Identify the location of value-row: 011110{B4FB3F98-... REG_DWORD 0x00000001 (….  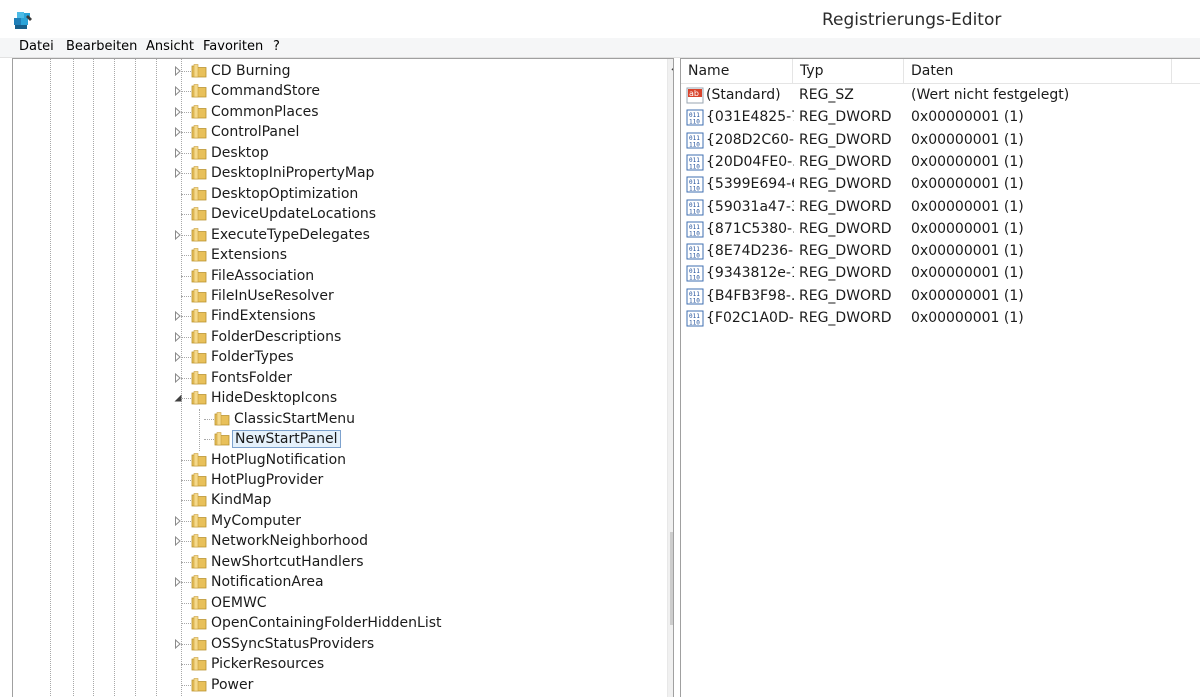
(940, 297).